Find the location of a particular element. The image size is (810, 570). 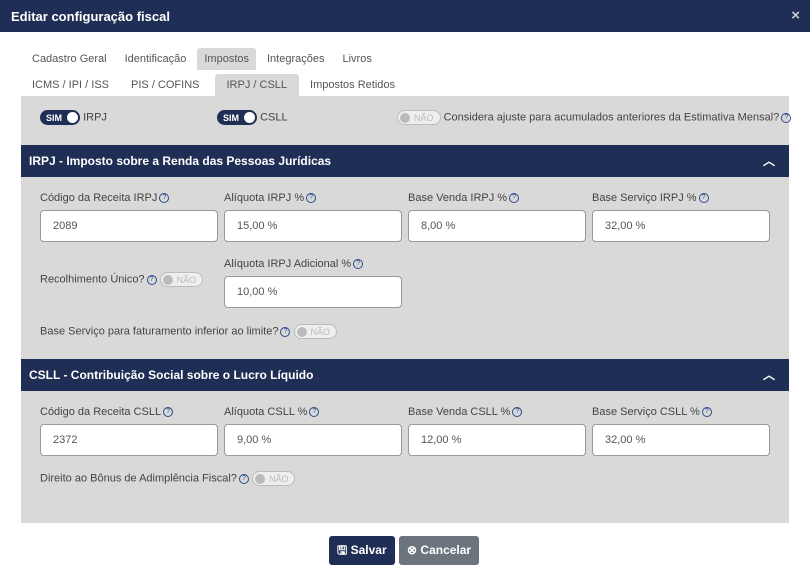

aliquota-csll-input: 9,00 % is located at coordinates (313, 440).